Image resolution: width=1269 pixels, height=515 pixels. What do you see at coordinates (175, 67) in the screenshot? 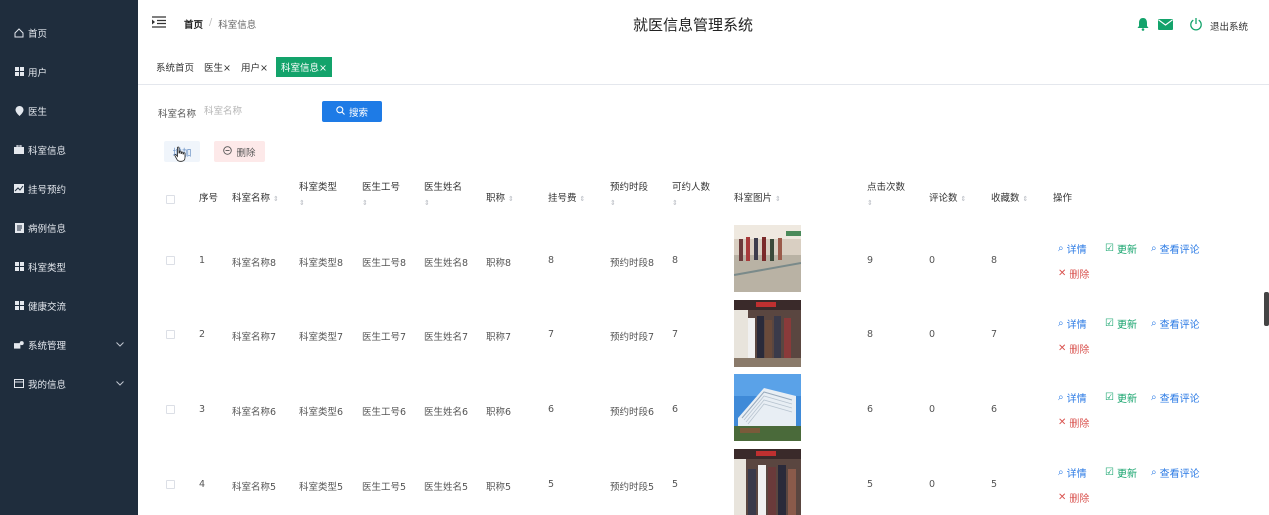
I see `tab-system-home: 系统首页` at bounding box center [175, 67].